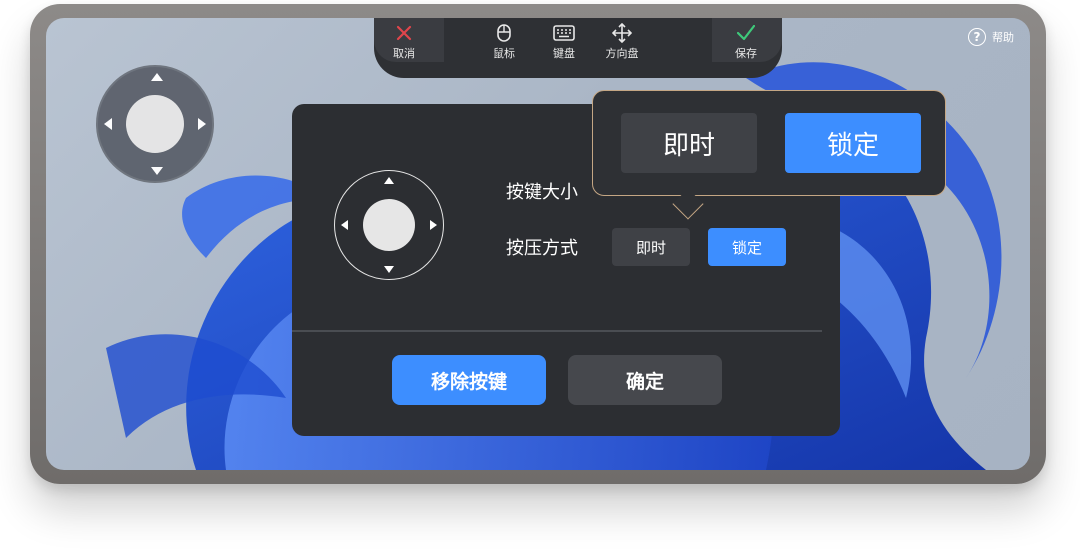  Describe the element at coordinates (504, 33) in the screenshot. I see `mouse-icon` at that location.